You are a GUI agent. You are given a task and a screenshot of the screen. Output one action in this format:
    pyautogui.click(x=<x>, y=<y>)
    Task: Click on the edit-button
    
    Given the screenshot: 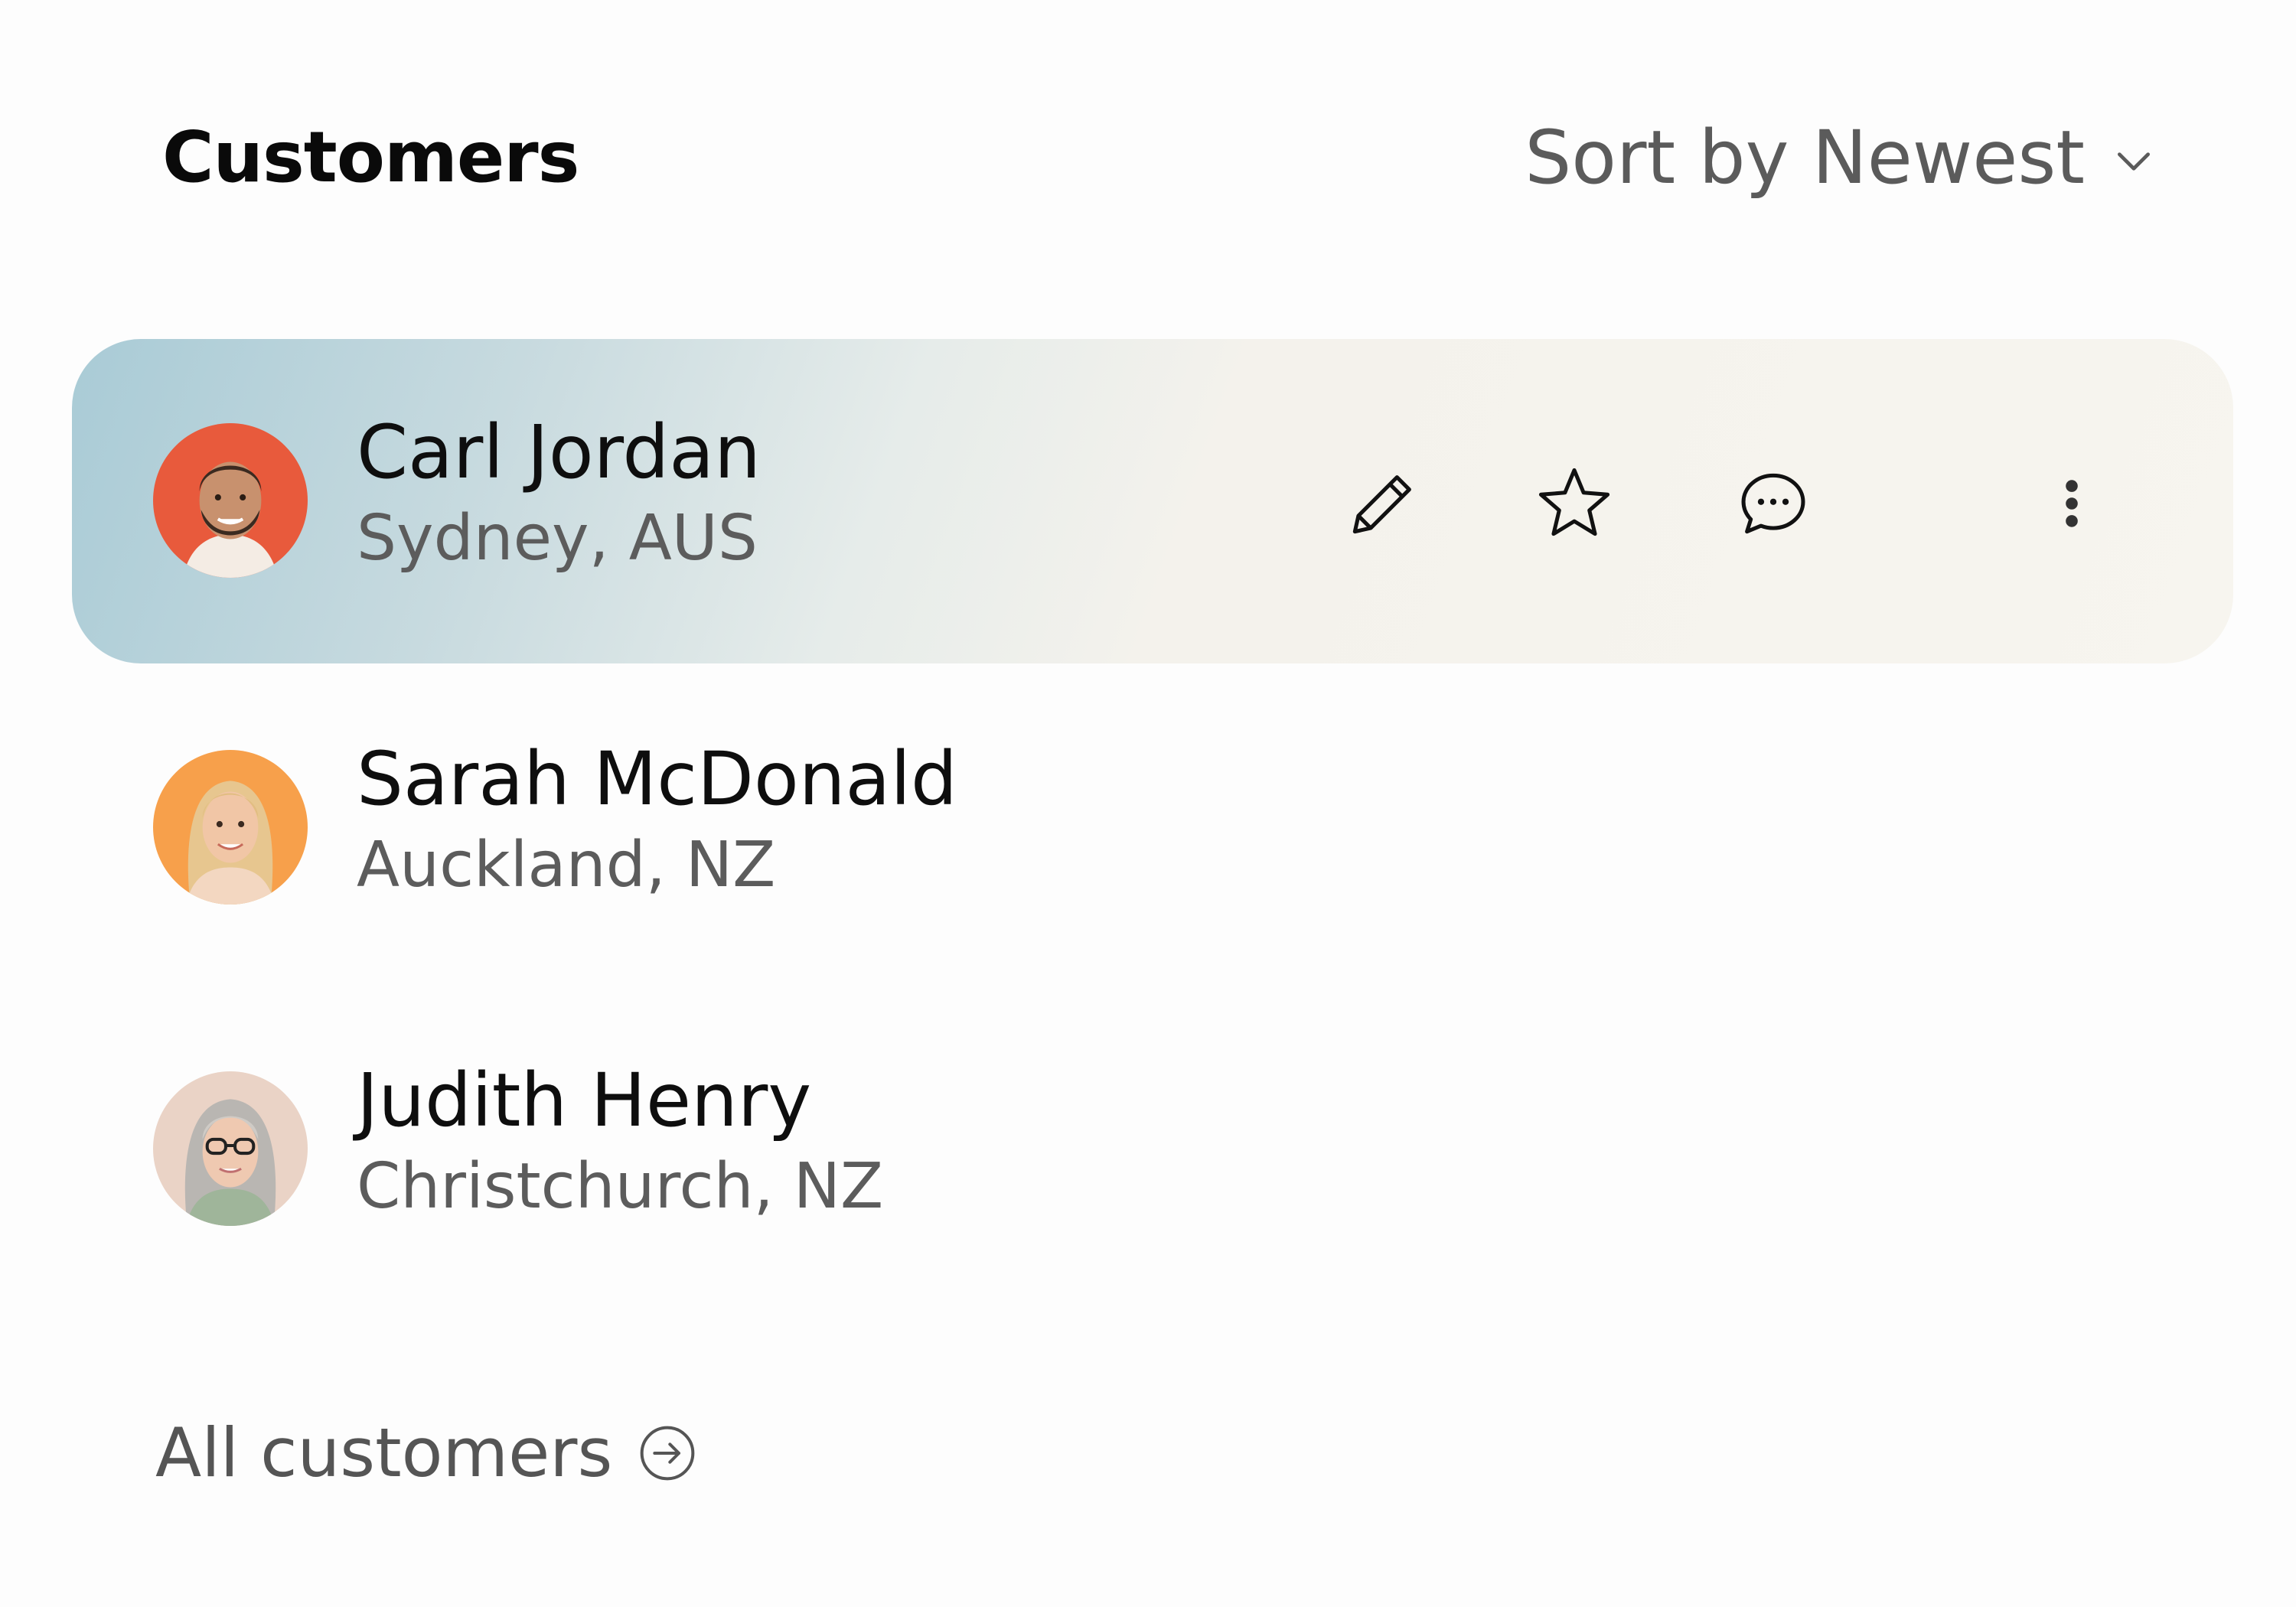 What is the action you would take?
    pyautogui.click(x=1383, y=504)
    